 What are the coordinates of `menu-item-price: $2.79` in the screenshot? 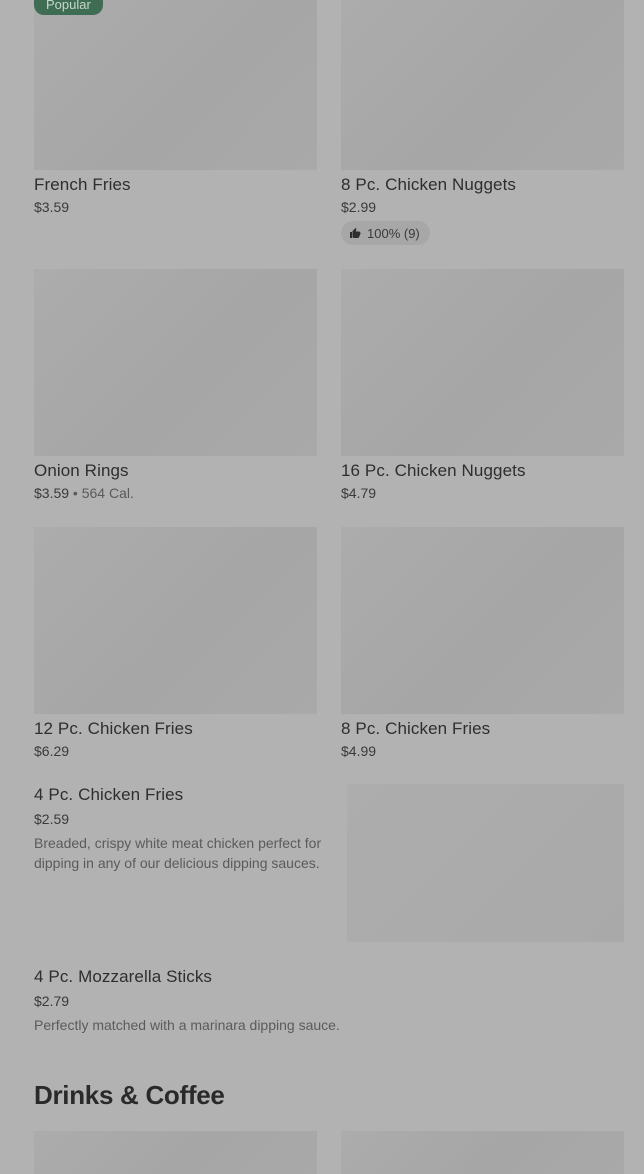 It's located at (52, 1001).